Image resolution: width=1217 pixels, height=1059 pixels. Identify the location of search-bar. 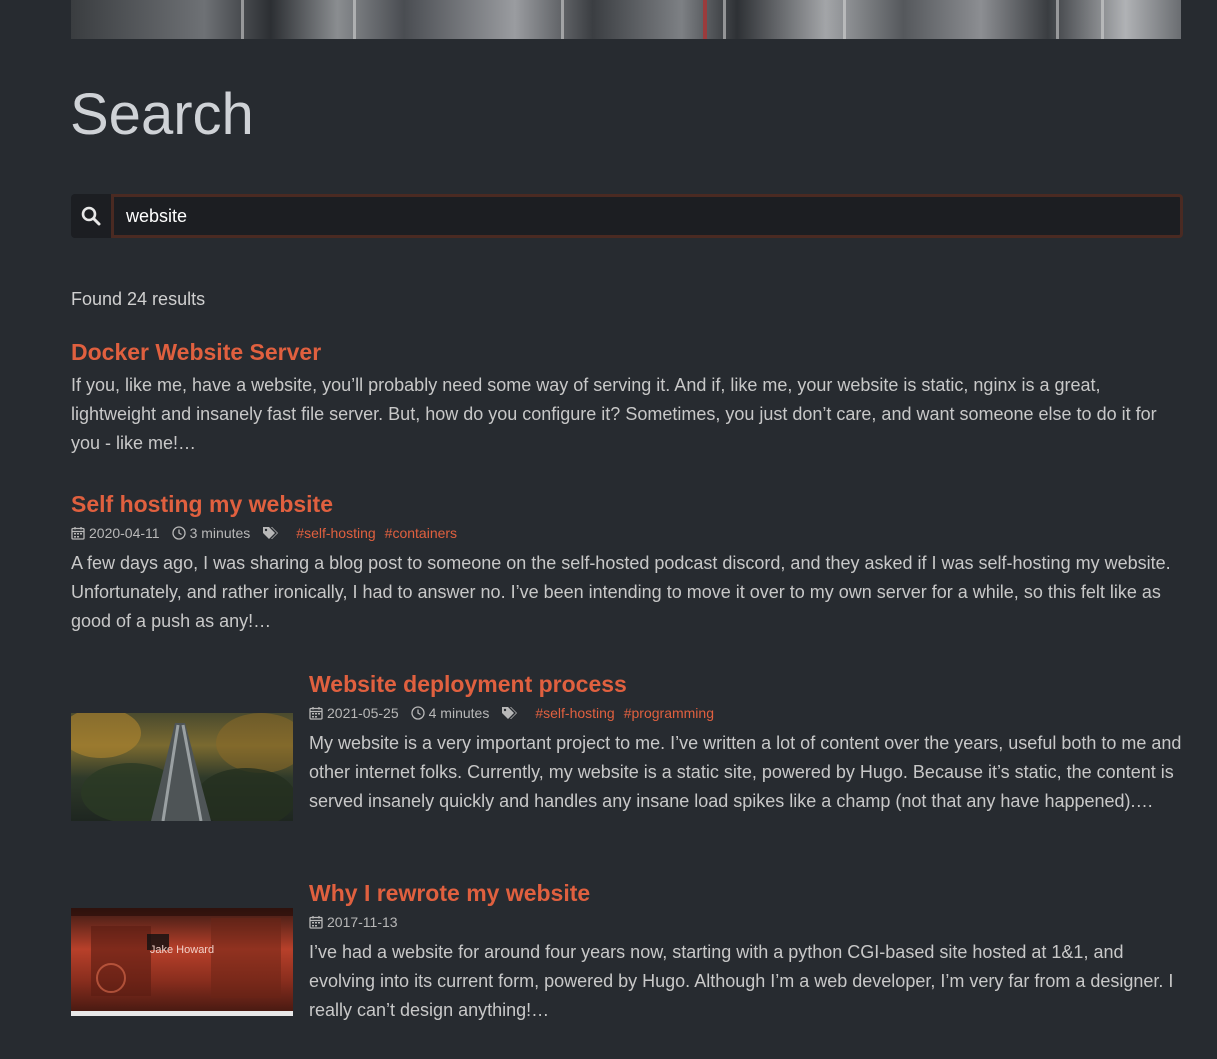
(627, 216).